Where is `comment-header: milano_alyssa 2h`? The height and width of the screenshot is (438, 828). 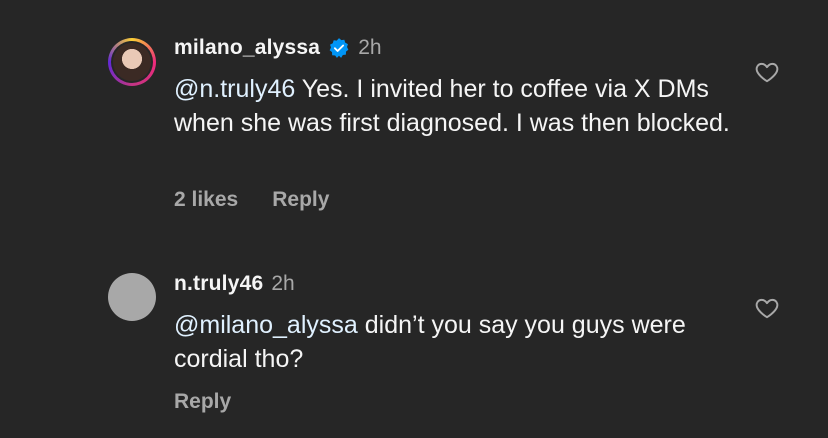
comment-header: milano_alyssa 2h is located at coordinates (278, 48).